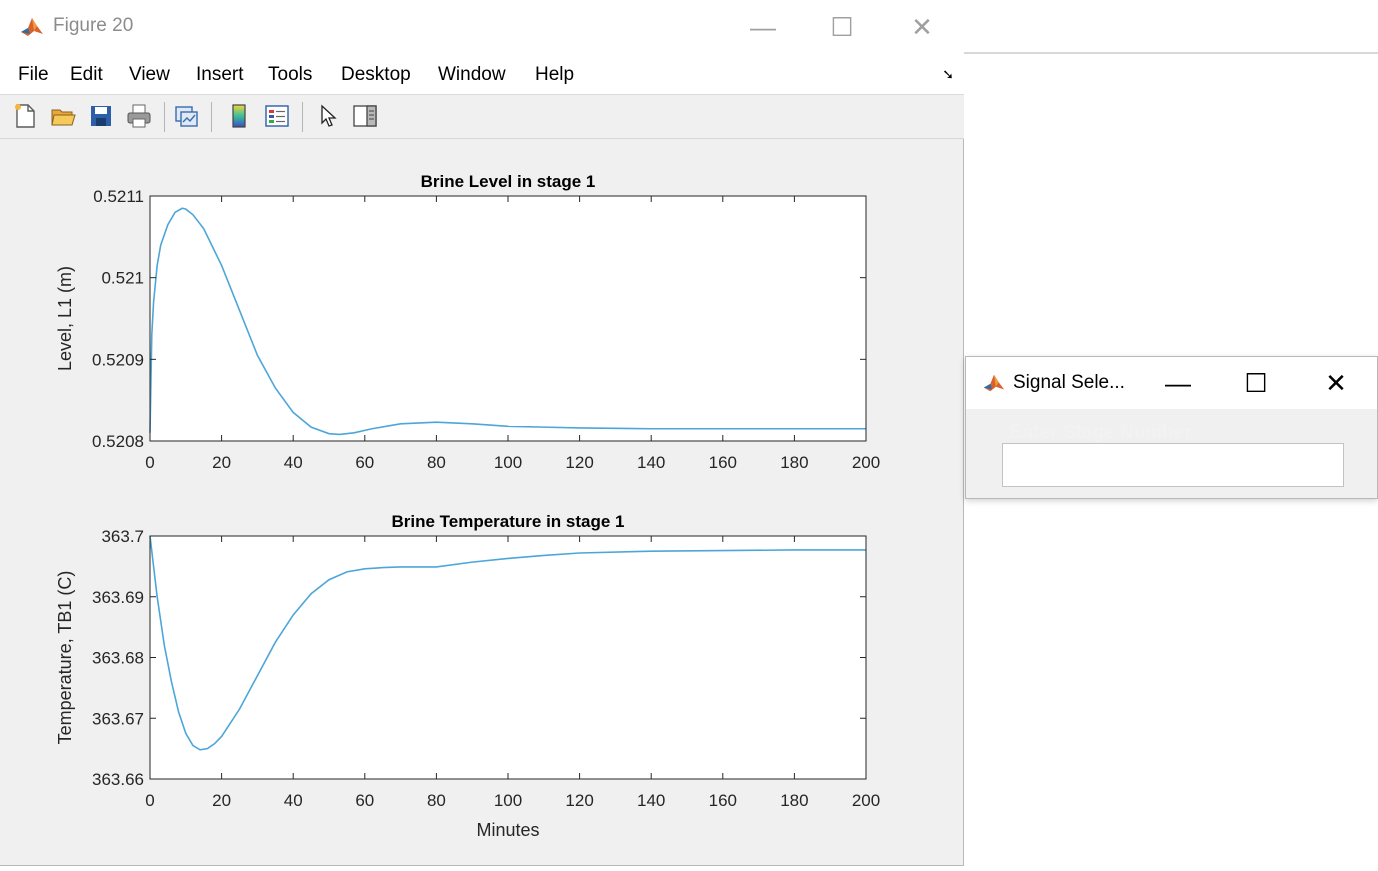 The height and width of the screenshot is (871, 1378). What do you see at coordinates (239, 116) in the screenshot?
I see `colorbar-icon` at bounding box center [239, 116].